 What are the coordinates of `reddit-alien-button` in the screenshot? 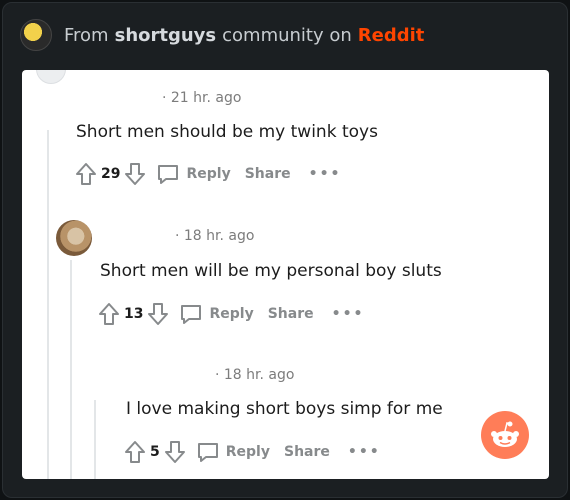 It's located at (505, 435).